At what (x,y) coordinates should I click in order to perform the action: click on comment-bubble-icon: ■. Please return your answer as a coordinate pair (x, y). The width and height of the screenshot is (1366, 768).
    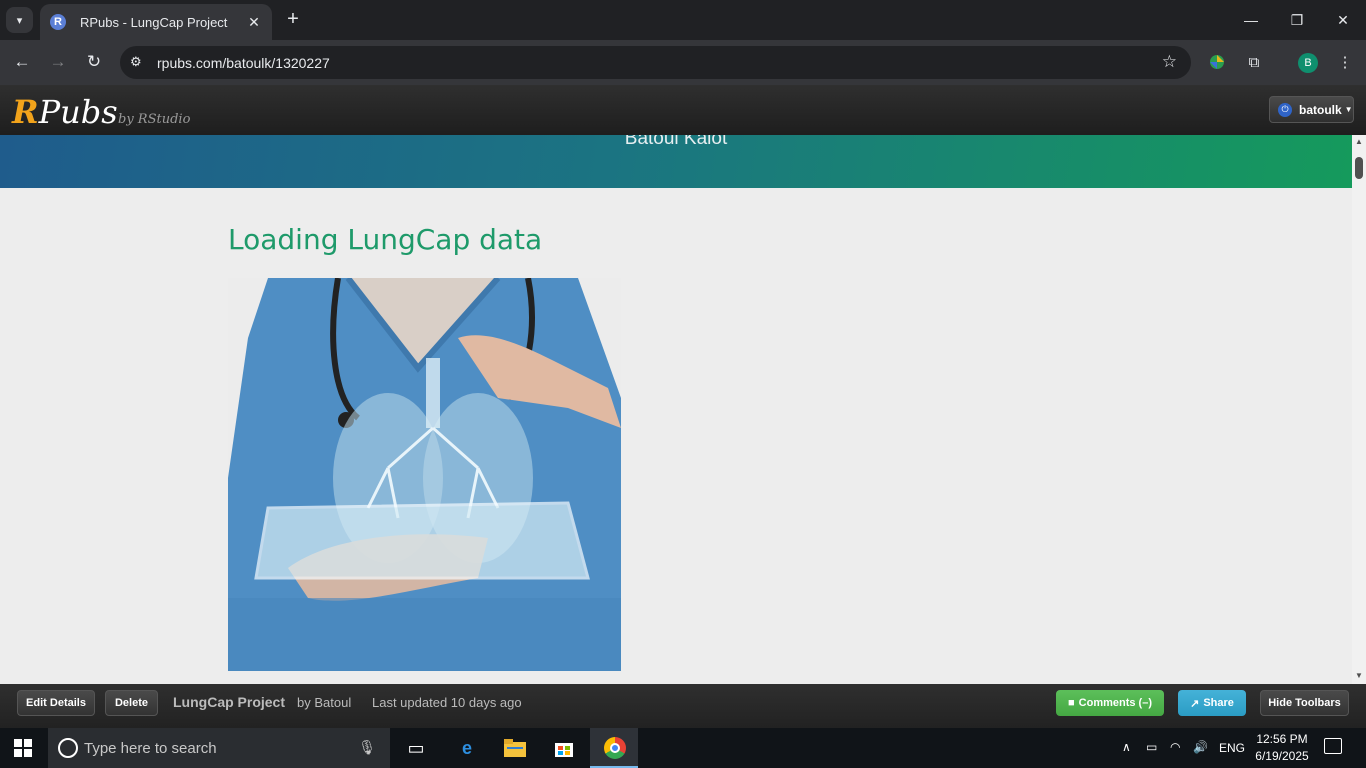
    Looking at the image, I should click on (1071, 703).